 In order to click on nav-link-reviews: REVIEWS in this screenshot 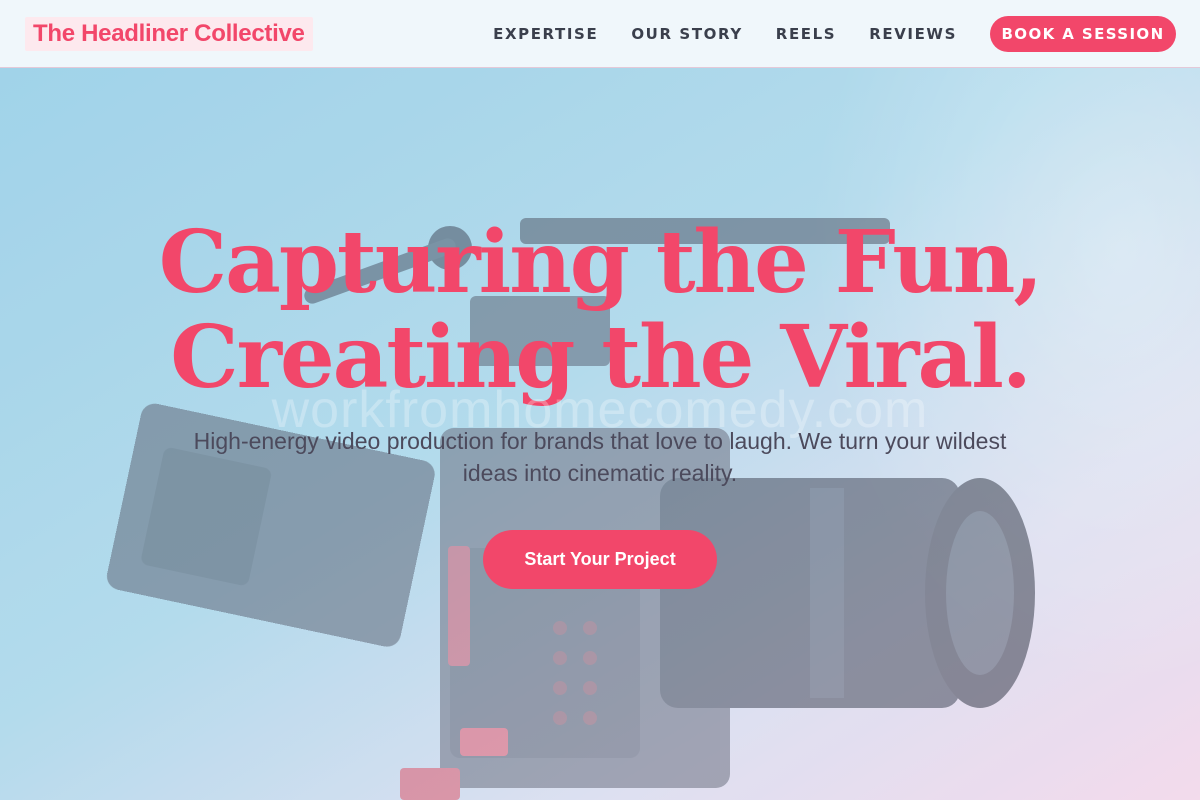, I will do `click(913, 34)`.